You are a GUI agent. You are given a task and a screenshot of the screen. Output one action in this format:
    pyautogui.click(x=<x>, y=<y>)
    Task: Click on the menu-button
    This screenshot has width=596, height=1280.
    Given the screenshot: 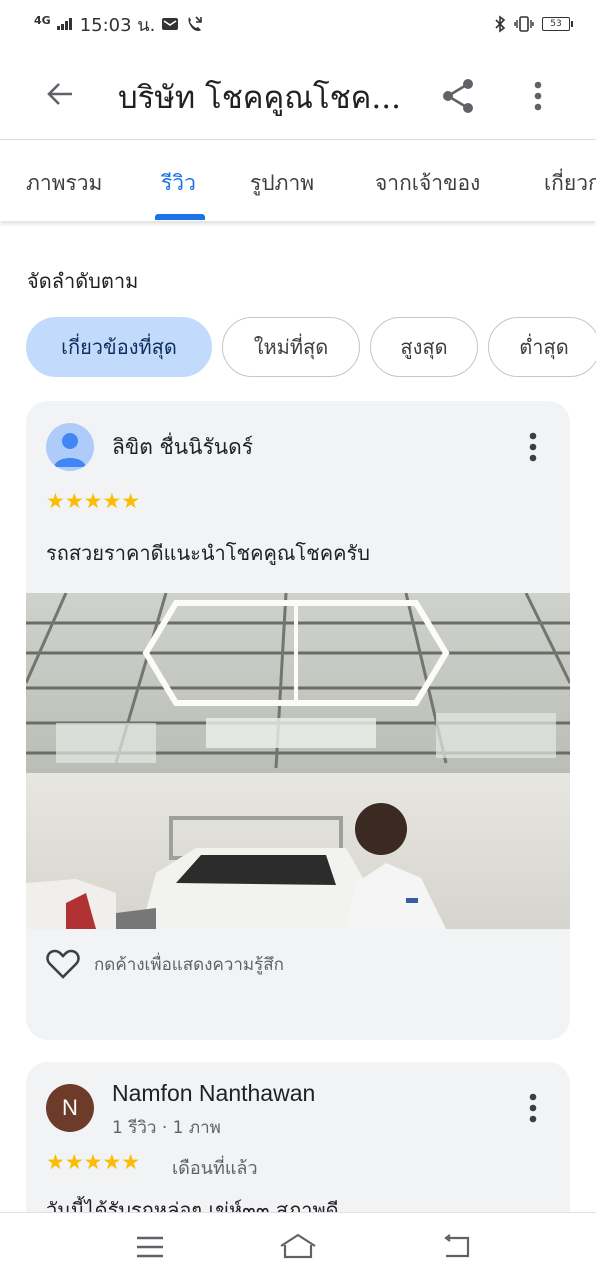 What is the action you would take?
    pyautogui.click(x=150, y=1247)
    